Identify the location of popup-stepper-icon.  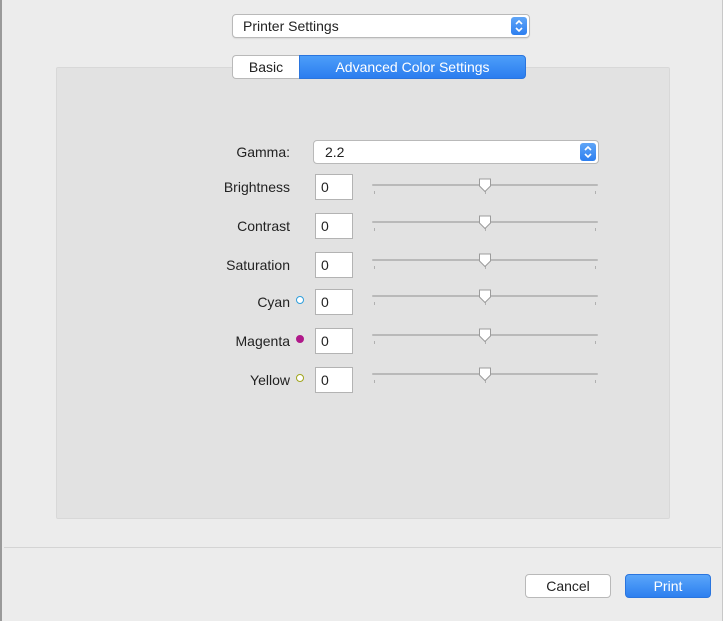
(519, 26).